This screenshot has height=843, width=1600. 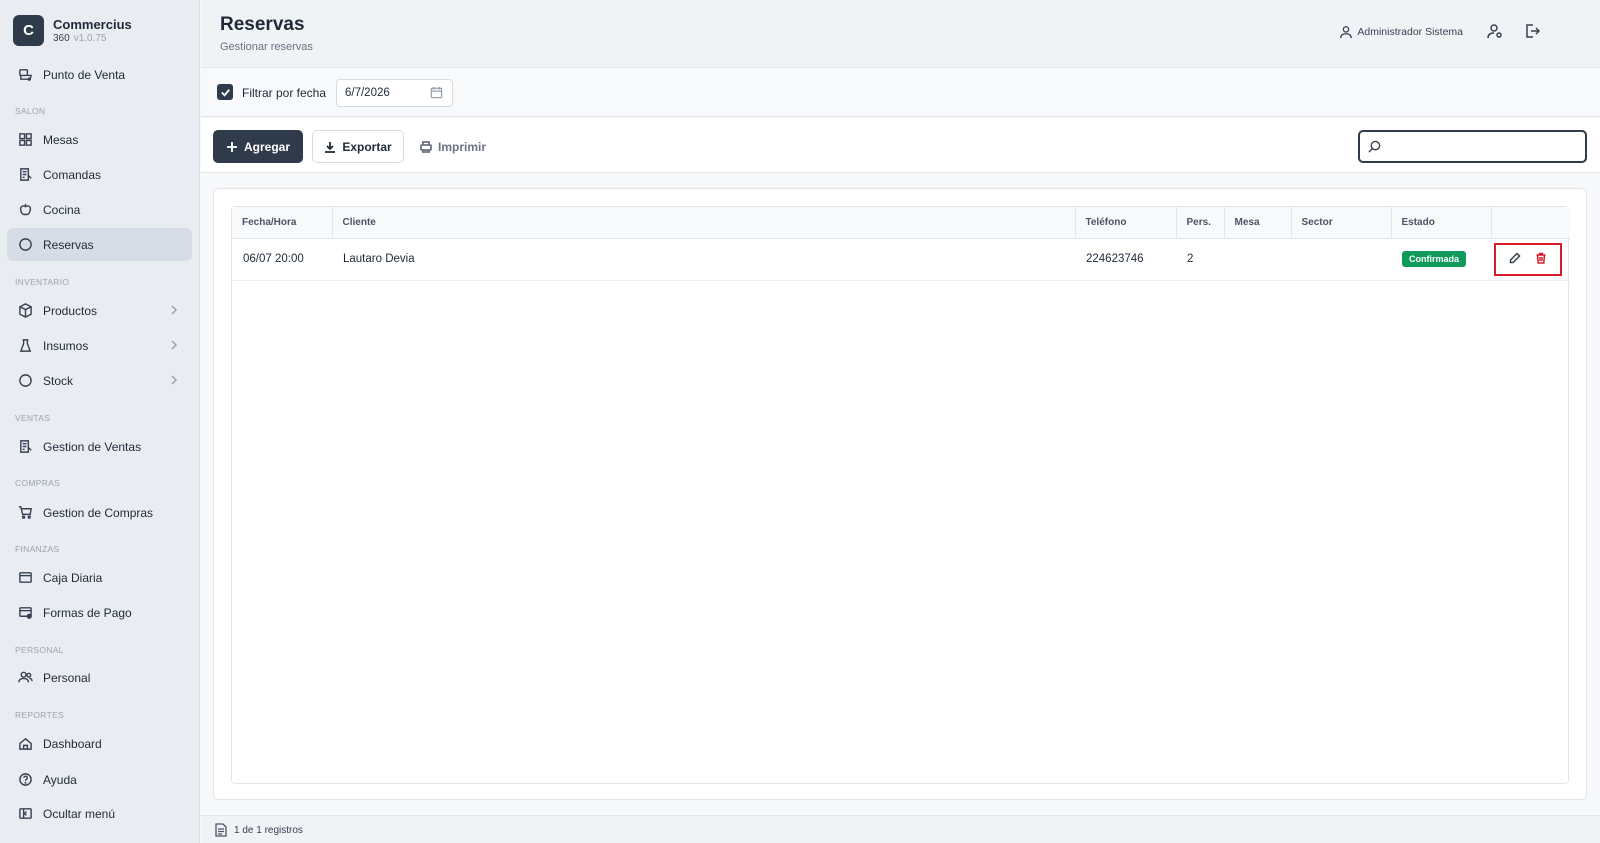 What do you see at coordinates (394, 93) in the screenshot?
I see `date-input: 6/7/2026` at bounding box center [394, 93].